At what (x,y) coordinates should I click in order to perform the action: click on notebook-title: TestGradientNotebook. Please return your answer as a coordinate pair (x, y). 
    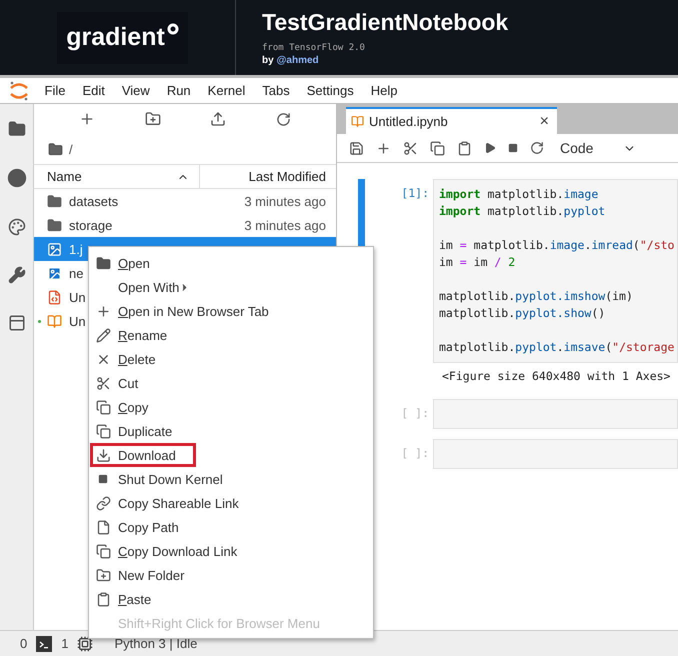
    Looking at the image, I should click on (385, 22).